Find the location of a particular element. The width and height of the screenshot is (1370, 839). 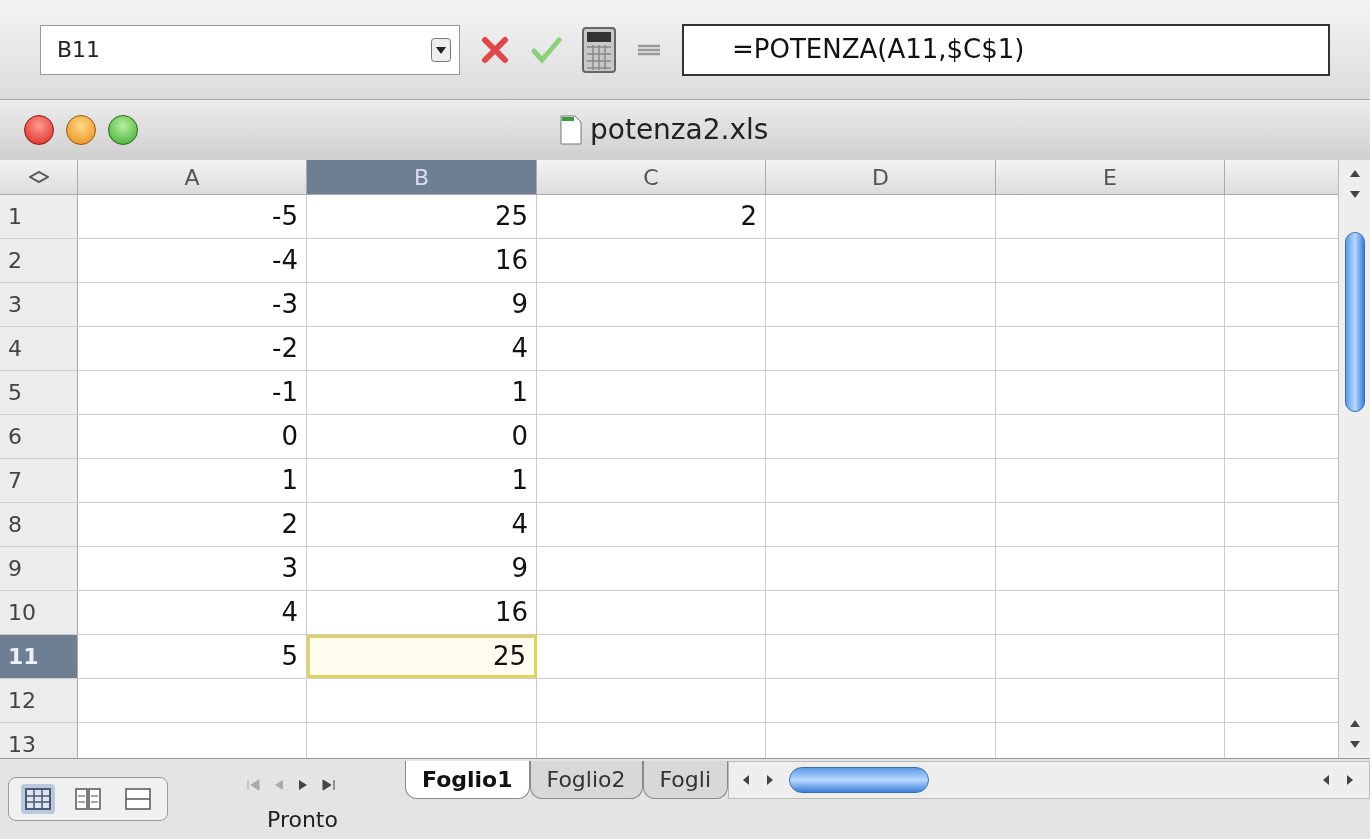

view-button is located at coordinates (38, 799).